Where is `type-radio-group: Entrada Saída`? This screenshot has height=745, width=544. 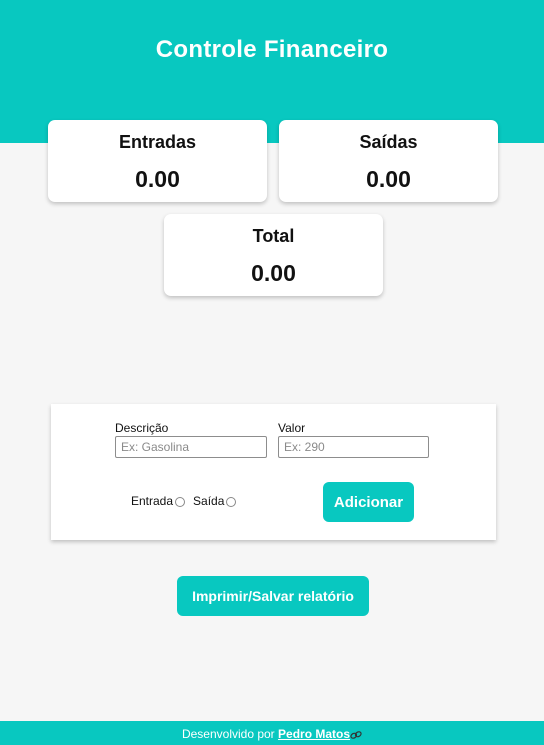 type-radio-group: Entrada Saída is located at coordinates (187, 501).